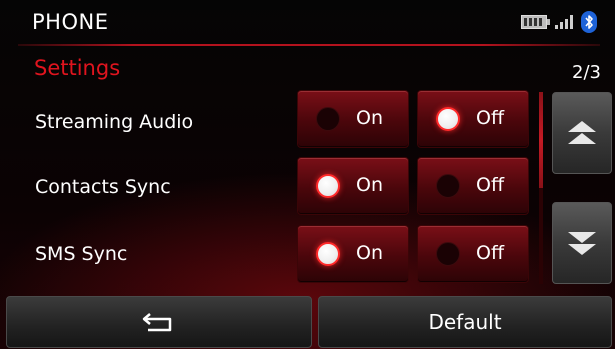 This screenshot has height=349, width=615. Describe the element at coordinates (535, 22) in the screenshot. I see `battery-icon` at that location.